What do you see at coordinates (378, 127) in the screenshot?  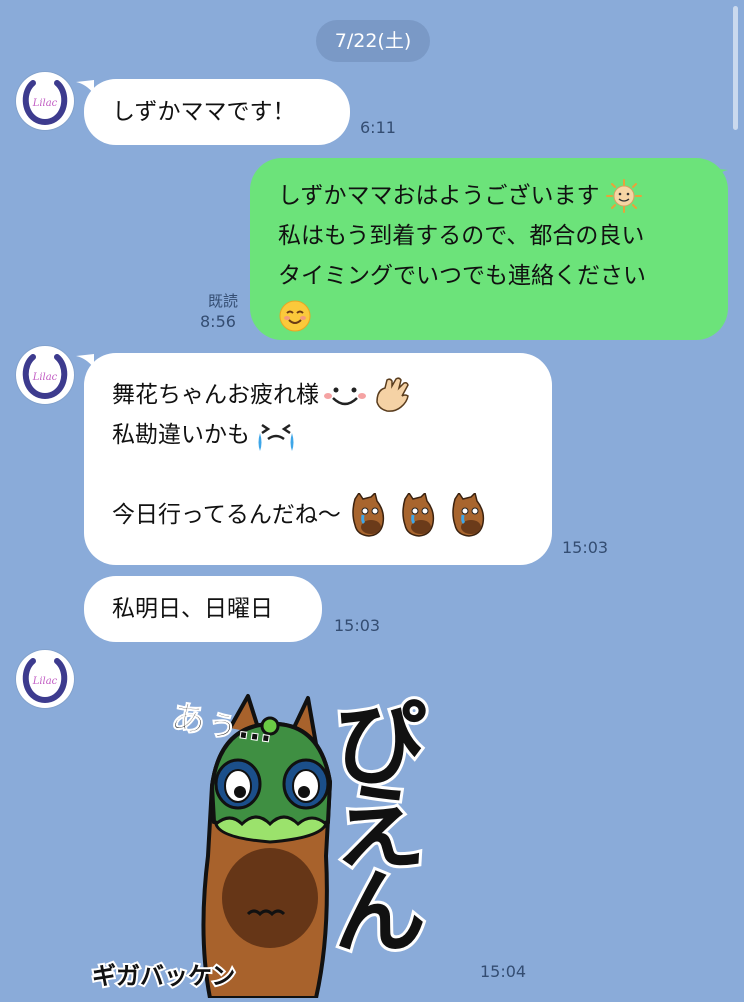 I see `message-time: 6:11` at bounding box center [378, 127].